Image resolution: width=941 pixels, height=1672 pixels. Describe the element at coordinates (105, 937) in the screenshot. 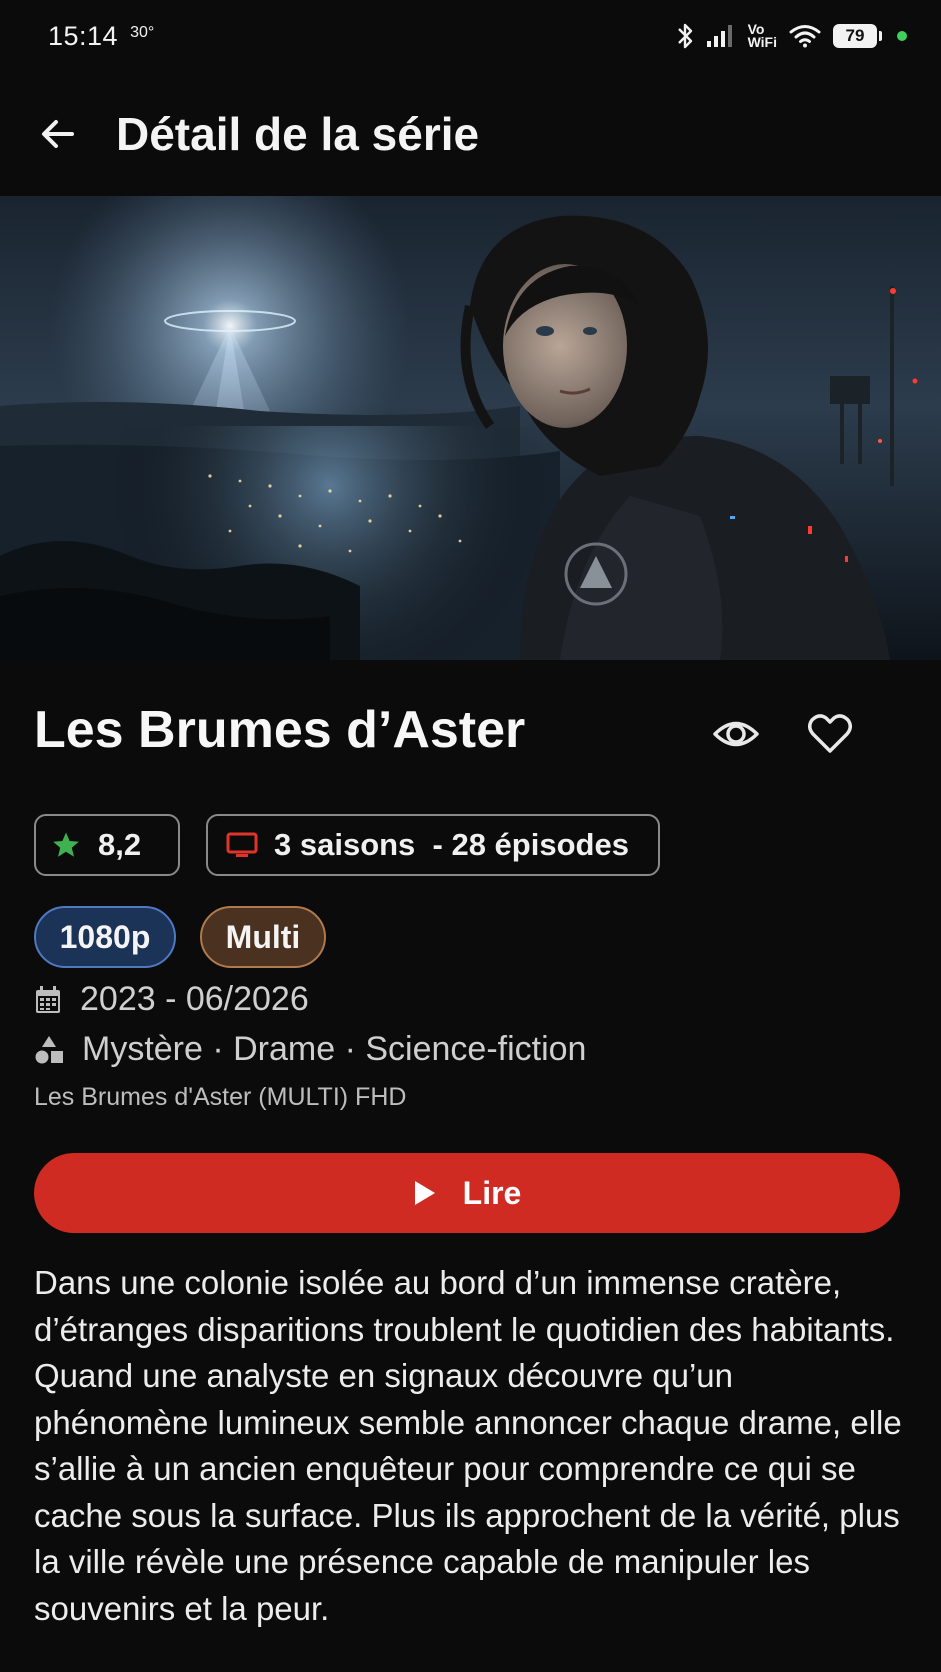

I see `resolution-badge: 1080p` at that location.